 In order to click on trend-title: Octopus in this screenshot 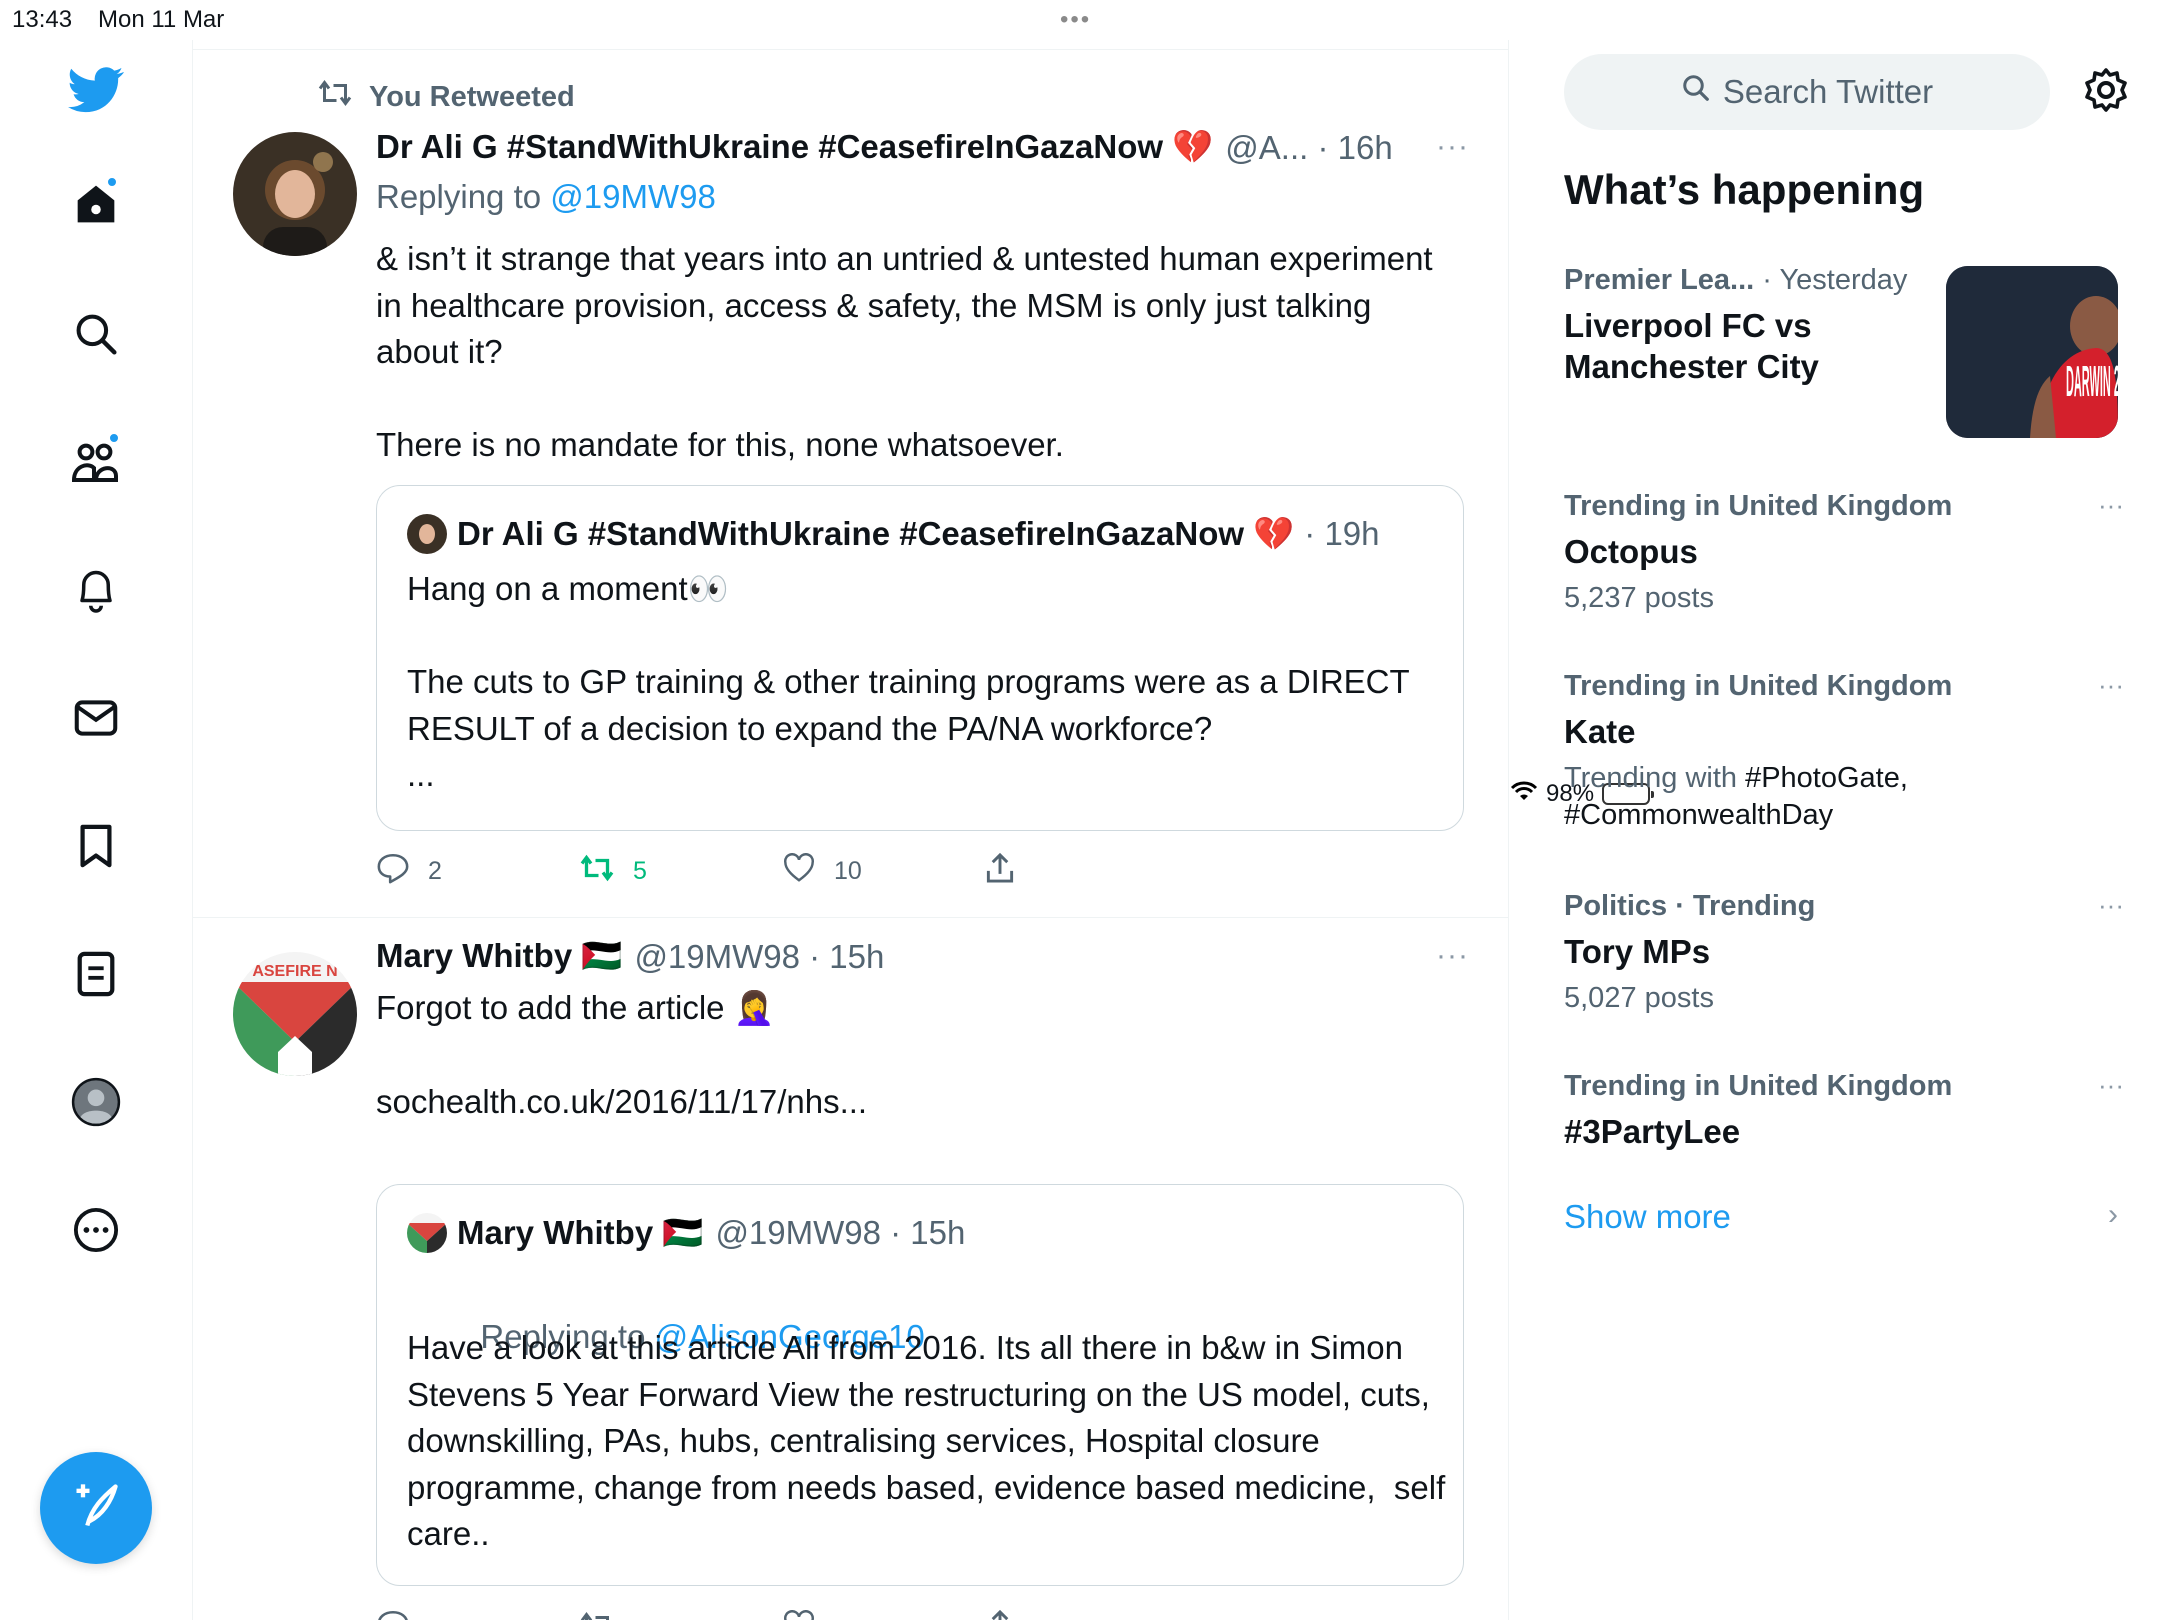, I will do `click(1631, 551)`.